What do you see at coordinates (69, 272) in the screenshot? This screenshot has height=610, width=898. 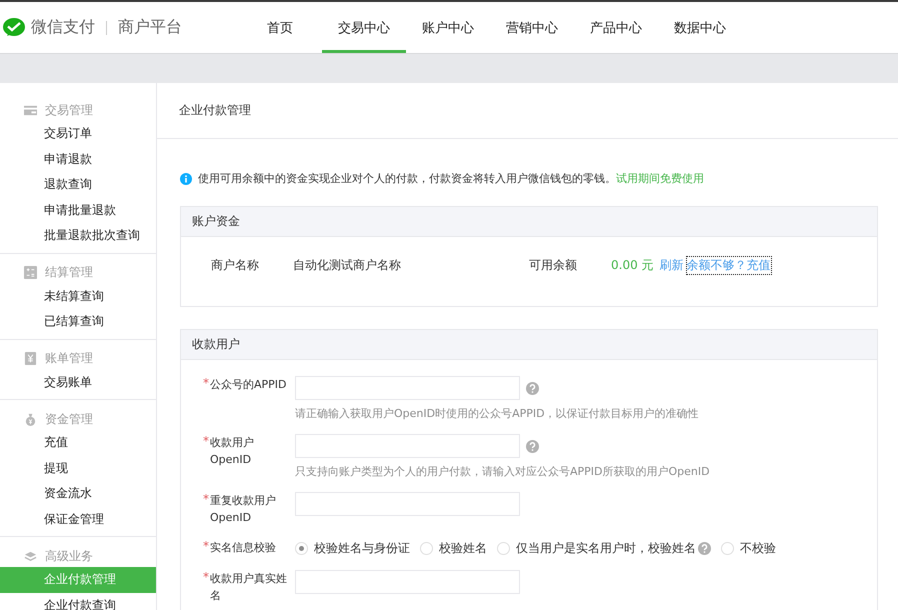 I see `sidebar-group-title: 结算管理` at bounding box center [69, 272].